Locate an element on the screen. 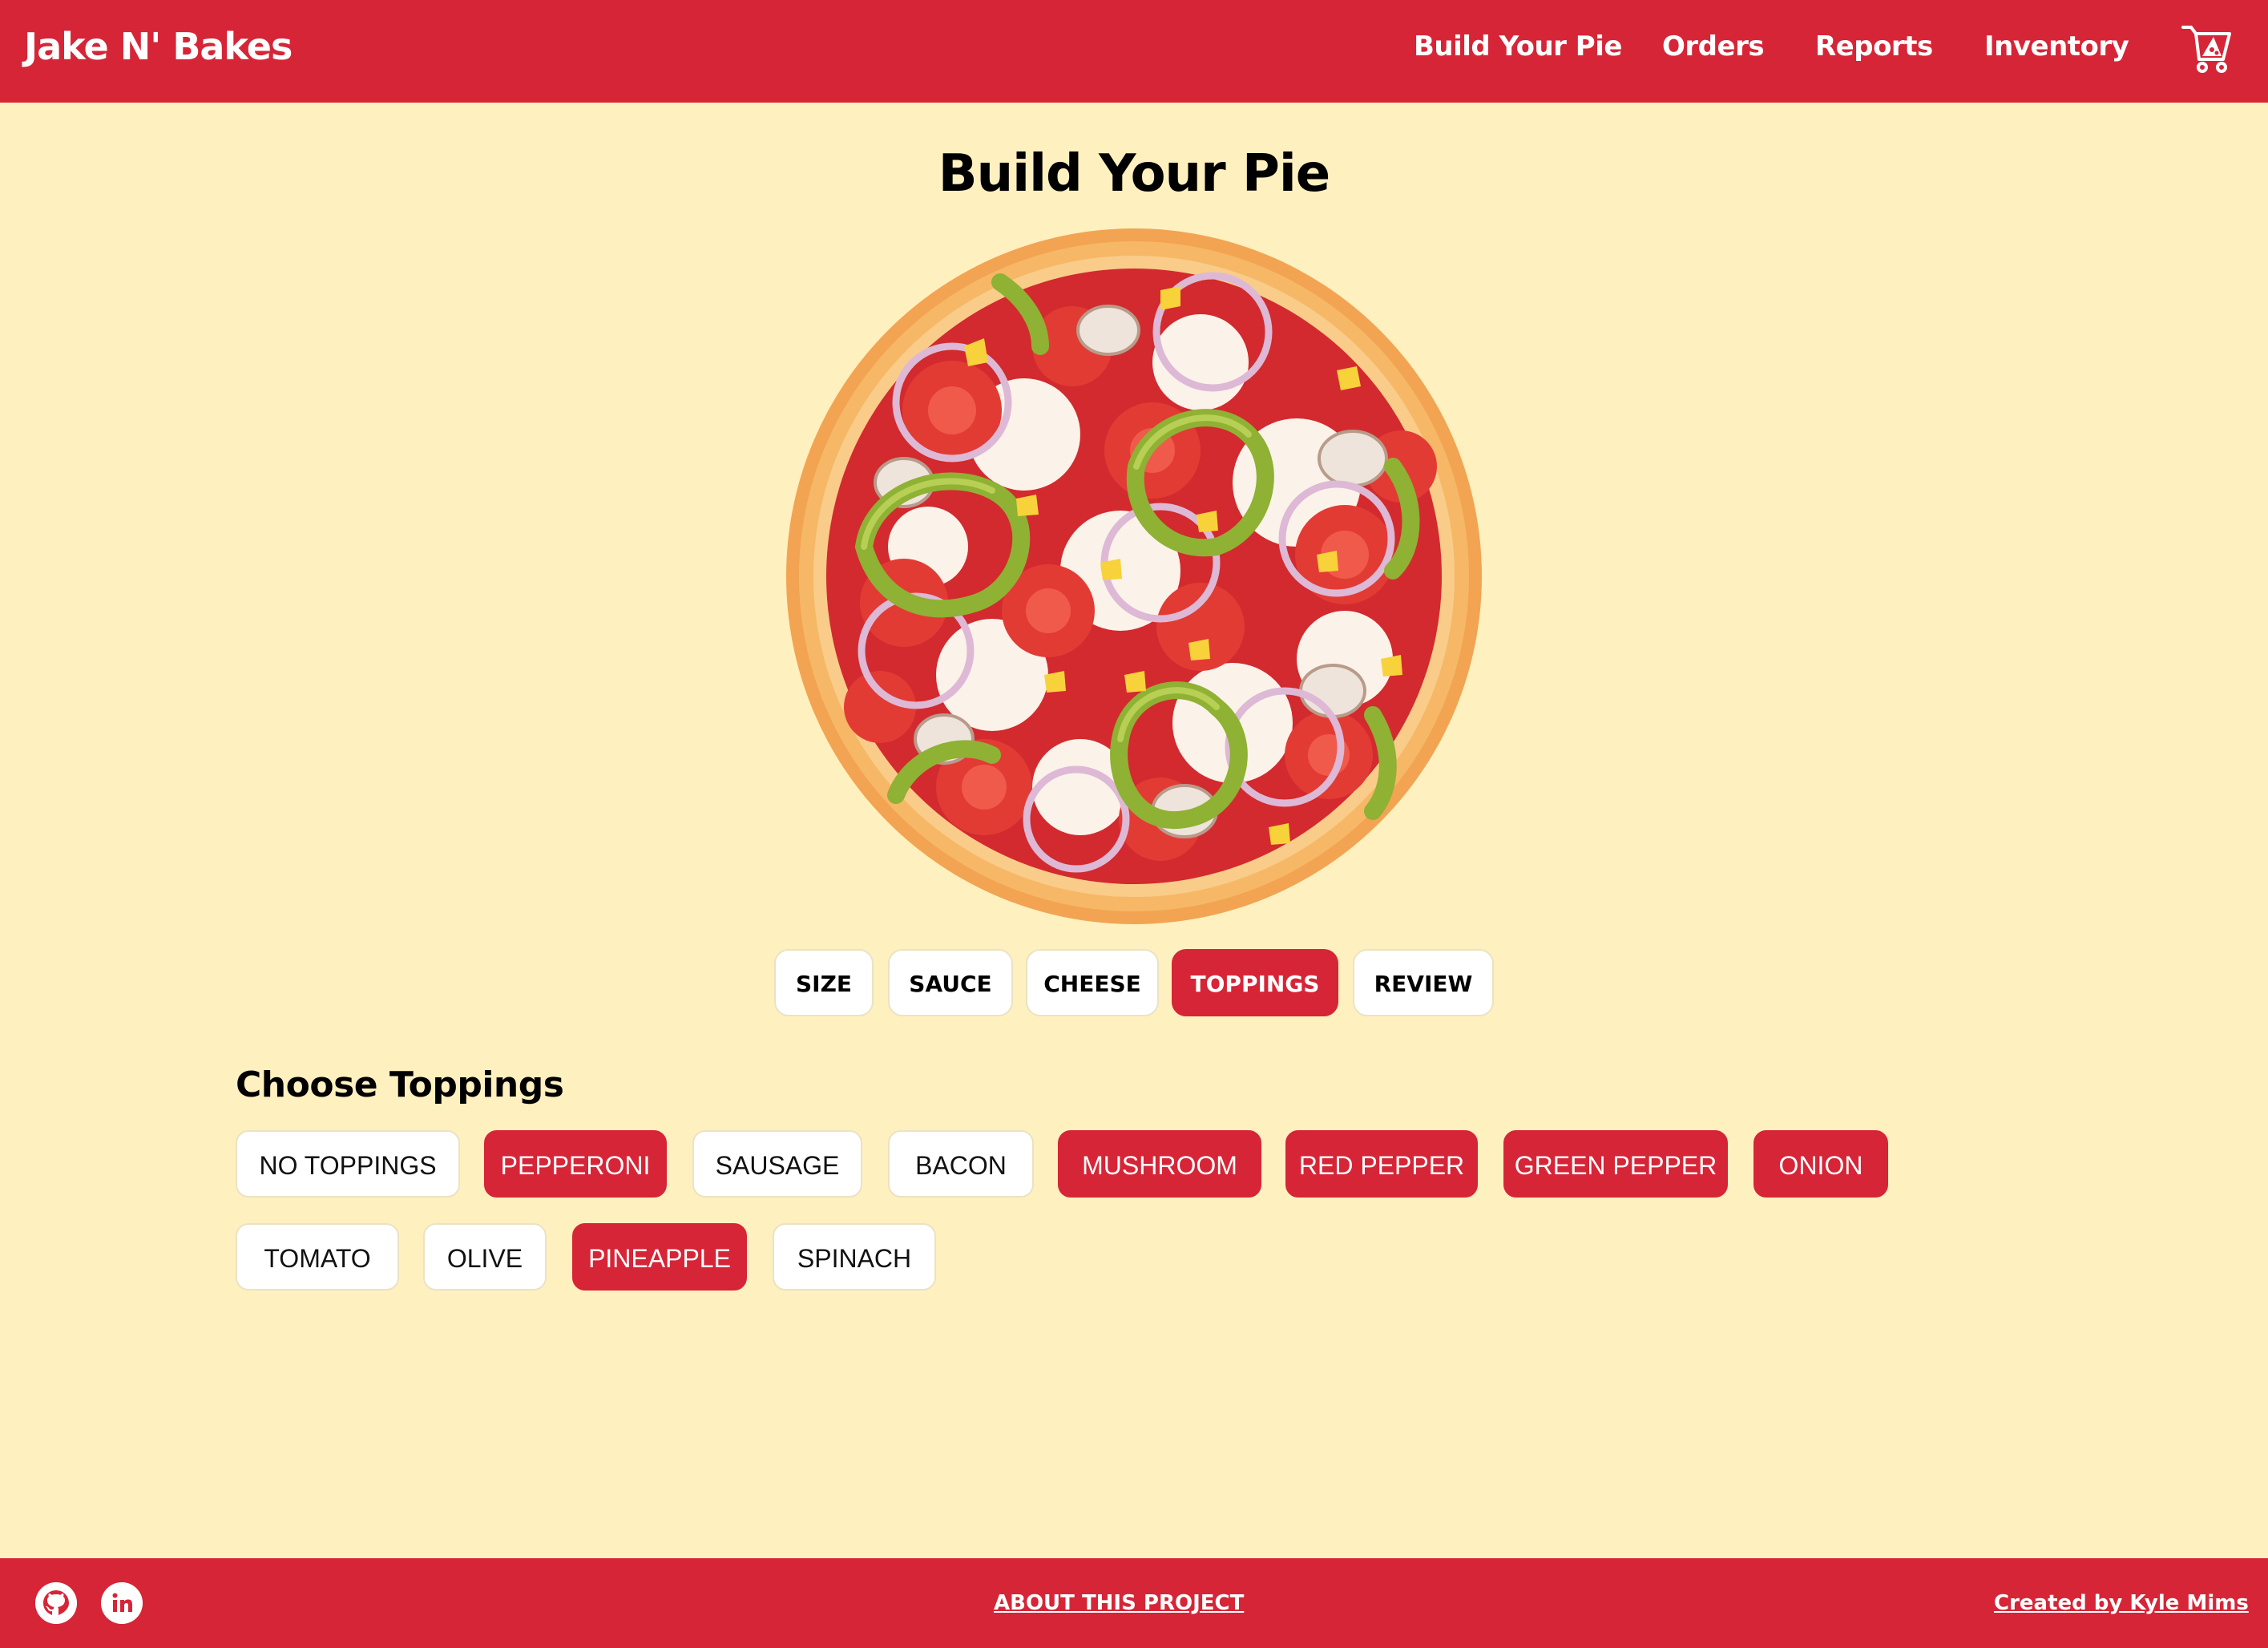 The width and height of the screenshot is (2268, 1648). nav-orders: Orders is located at coordinates (1713, 46).